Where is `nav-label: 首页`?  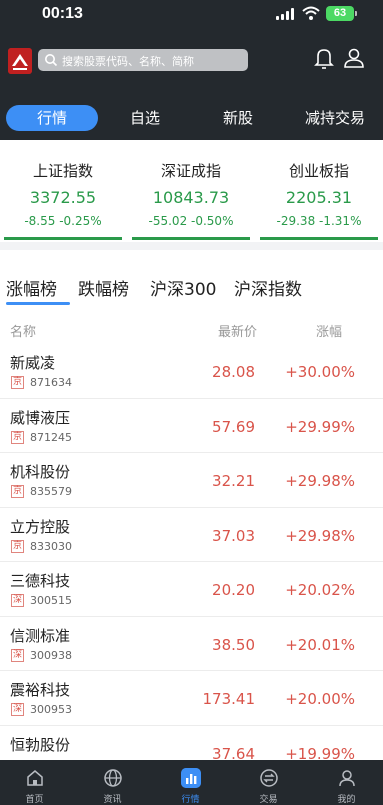
nav-label: 首页 is located at coordinates (34, 800).